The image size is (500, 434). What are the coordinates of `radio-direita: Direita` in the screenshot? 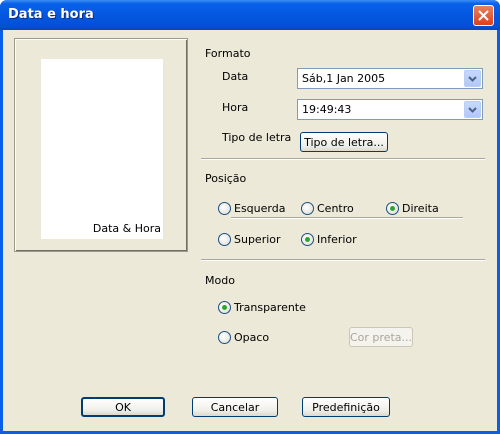 It's located at (412, 208).